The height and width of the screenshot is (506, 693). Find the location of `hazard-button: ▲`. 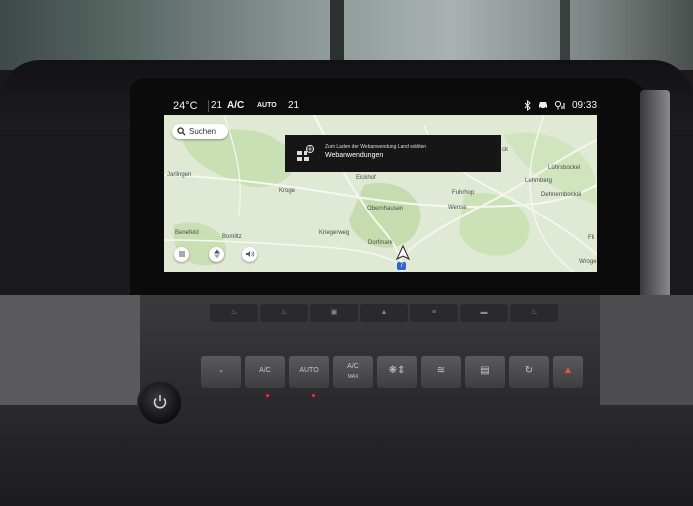

hazard-button: ▲ is located at coordinates (568, 372).